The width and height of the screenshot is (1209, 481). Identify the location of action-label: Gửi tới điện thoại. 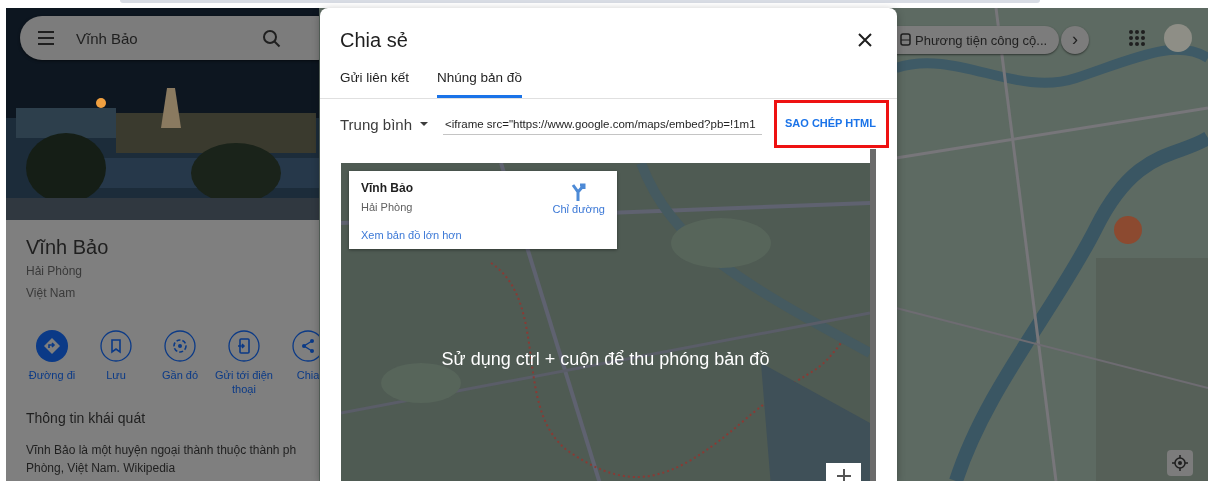
(244, 382).